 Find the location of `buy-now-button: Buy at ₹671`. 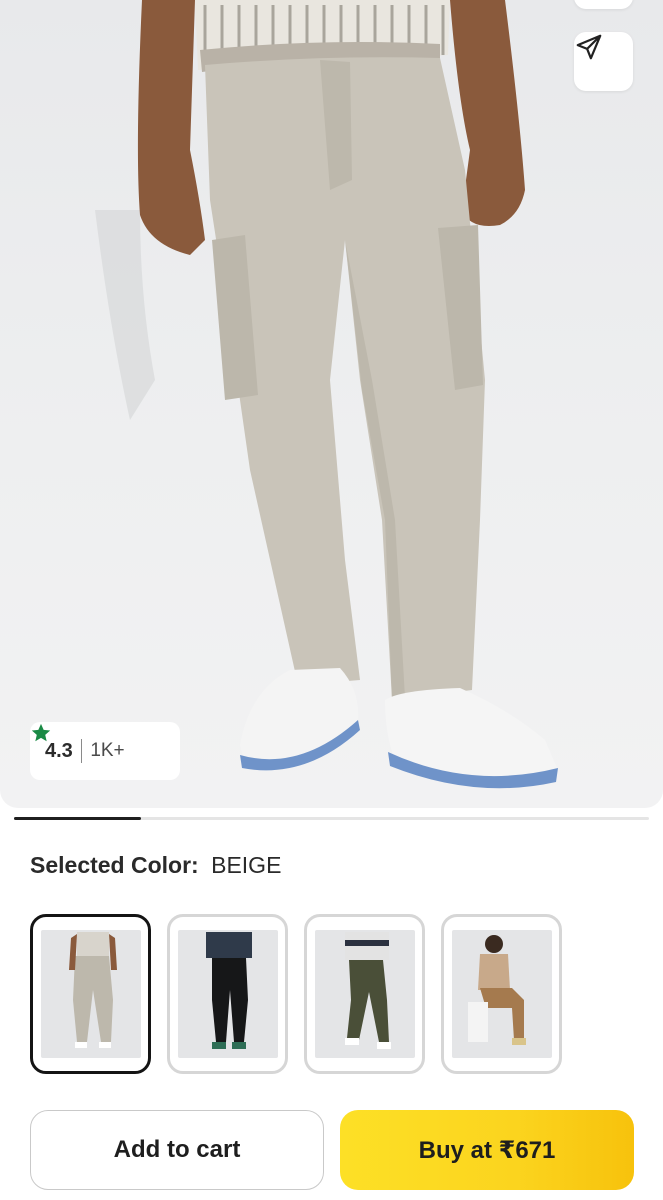

buy-now-button: Buy at ₹671 is located at coordinates (487, 1150).